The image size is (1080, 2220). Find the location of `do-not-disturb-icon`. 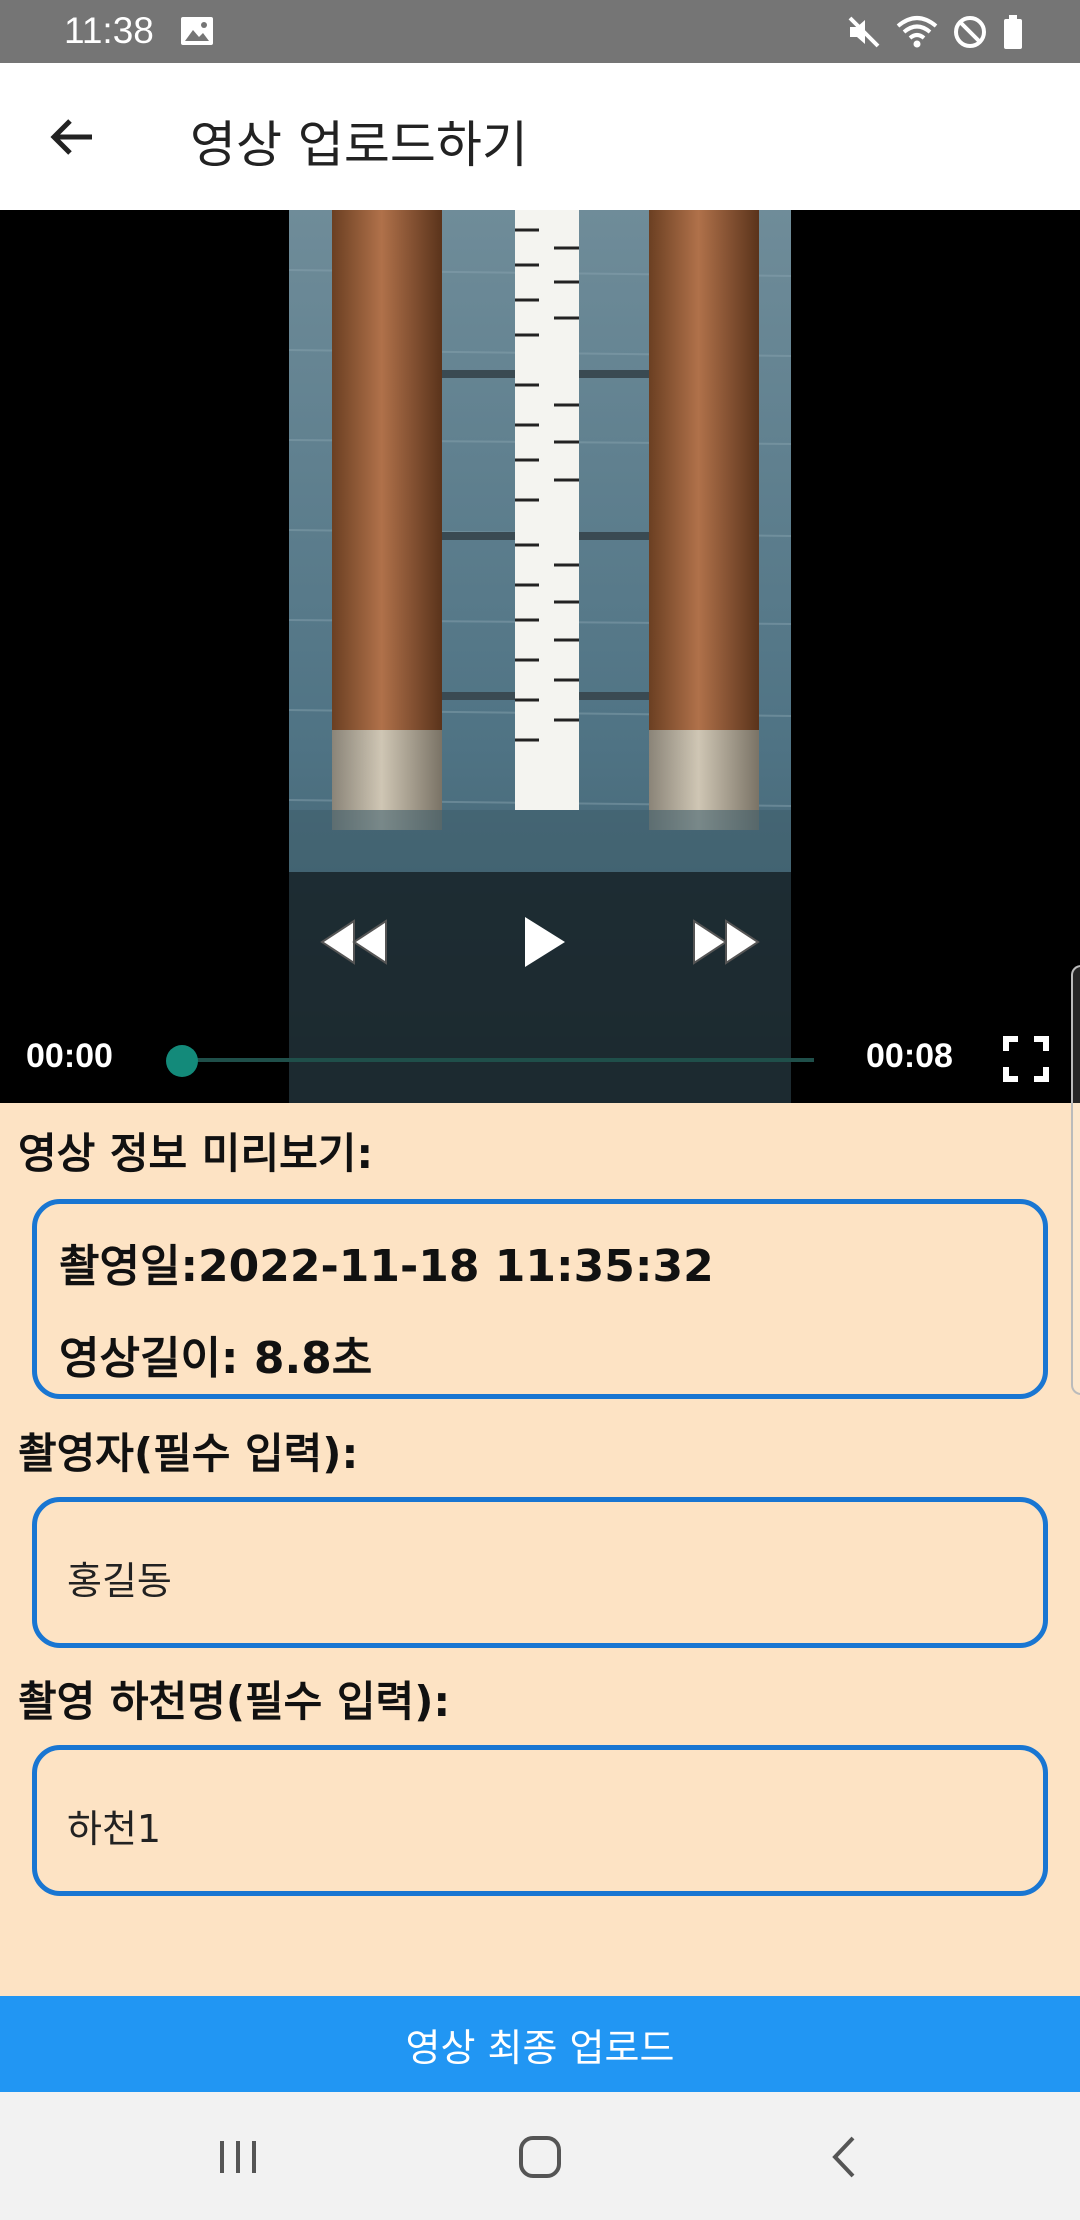

do-not-disturb-icon is located at coordinates (970, 32).